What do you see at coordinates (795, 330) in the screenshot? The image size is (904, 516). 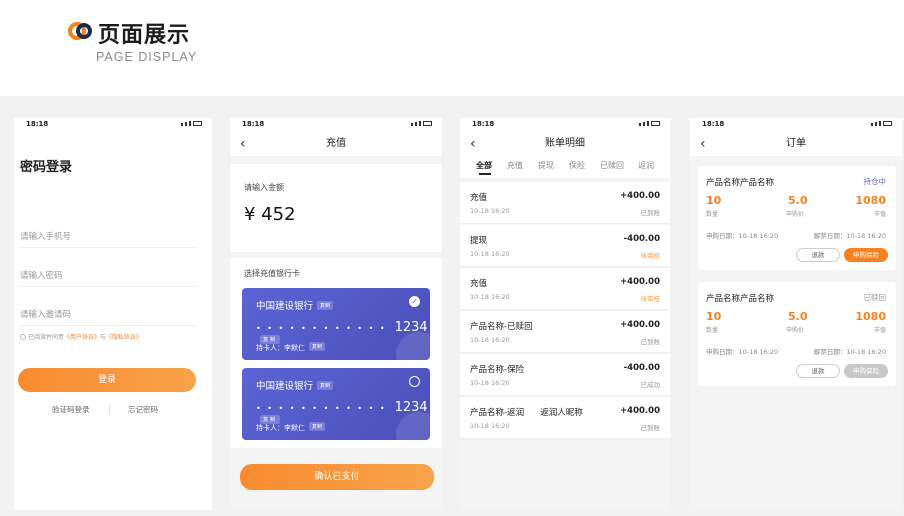 I see `price-label: 申购价` at bounding box center [795, 330].